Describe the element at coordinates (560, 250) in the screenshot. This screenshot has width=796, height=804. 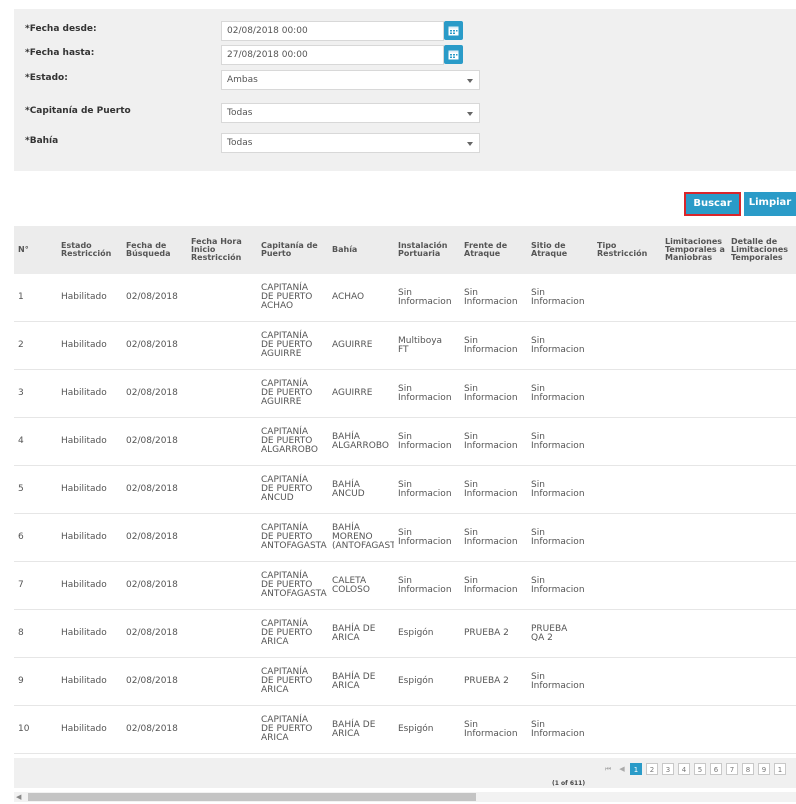
I see `column-header: Sitio de Atraque` at that location.